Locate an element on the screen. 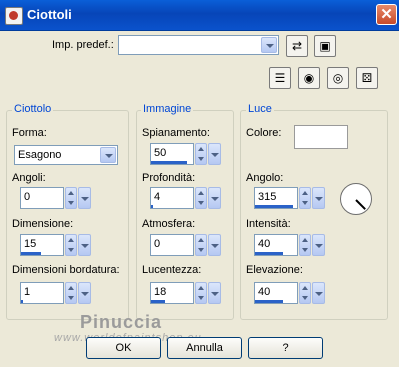 This screenshot has height=367, width=399. elevazione-spinner: 40 is located at coordinates (290, 293).